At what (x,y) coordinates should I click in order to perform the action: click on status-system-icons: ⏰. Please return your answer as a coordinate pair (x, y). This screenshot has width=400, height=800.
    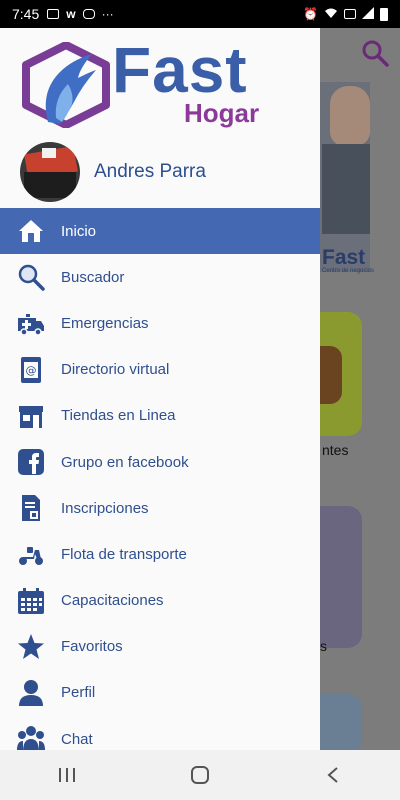
    Looking at the image, I should click on (345, 14).